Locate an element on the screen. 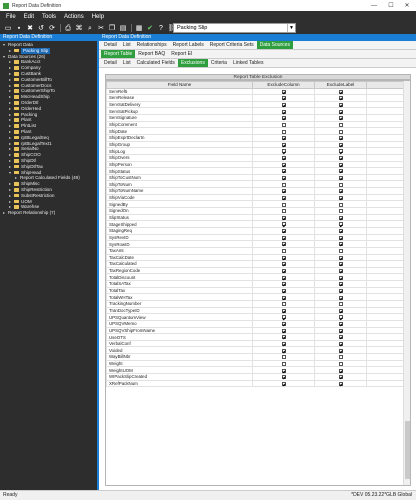 The height and width of the screenshot is (500, 416). table-row: UPSQVShipFromName is located at coordinates (258, 330).